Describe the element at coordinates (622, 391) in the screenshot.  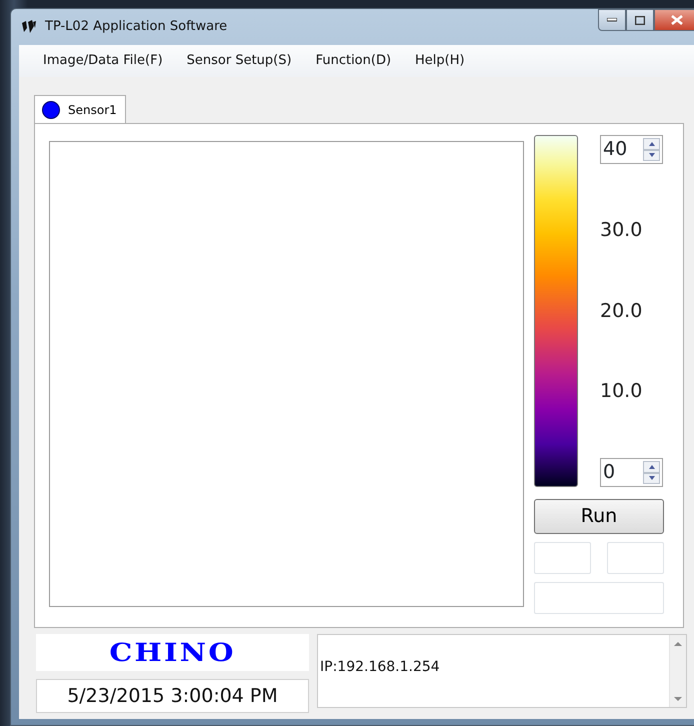
I see `scale-label: 10.0` at that location.